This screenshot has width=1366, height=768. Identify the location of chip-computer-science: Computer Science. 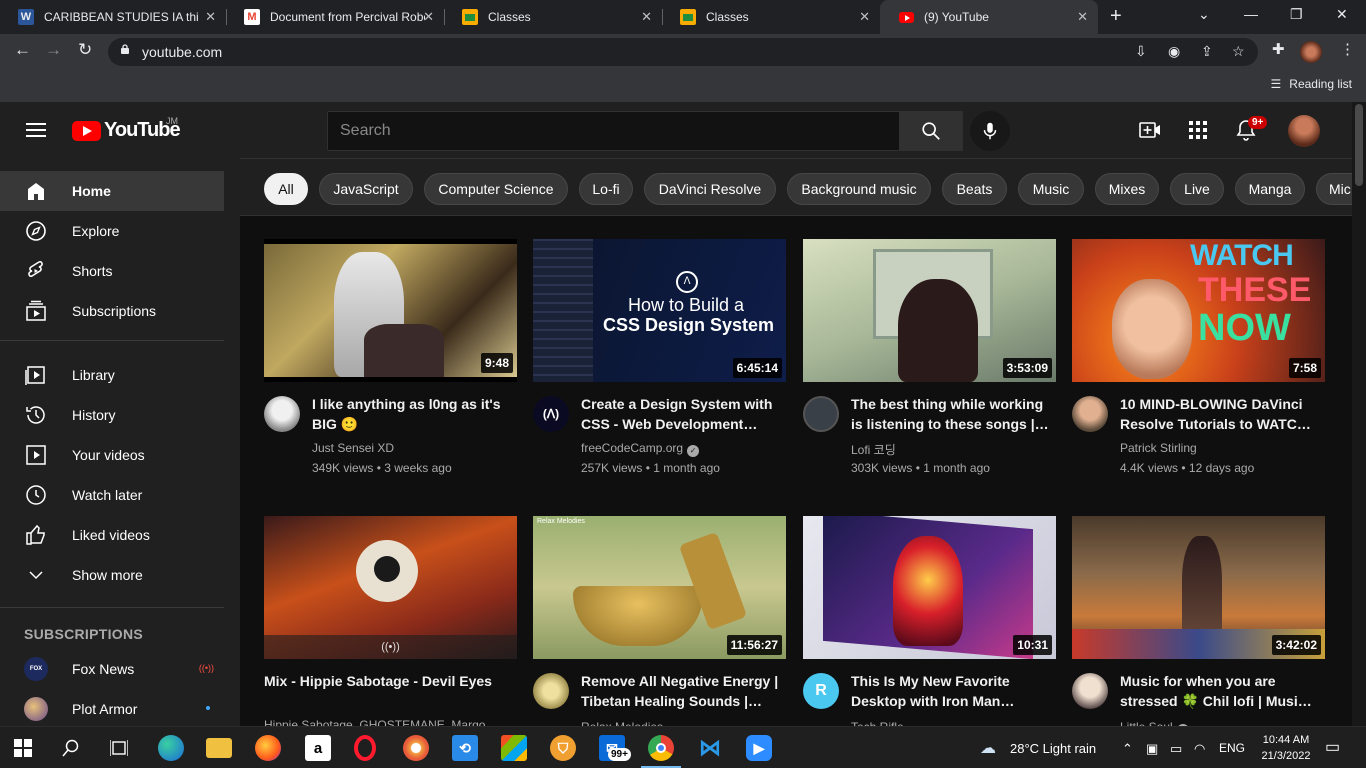
(496, 189).